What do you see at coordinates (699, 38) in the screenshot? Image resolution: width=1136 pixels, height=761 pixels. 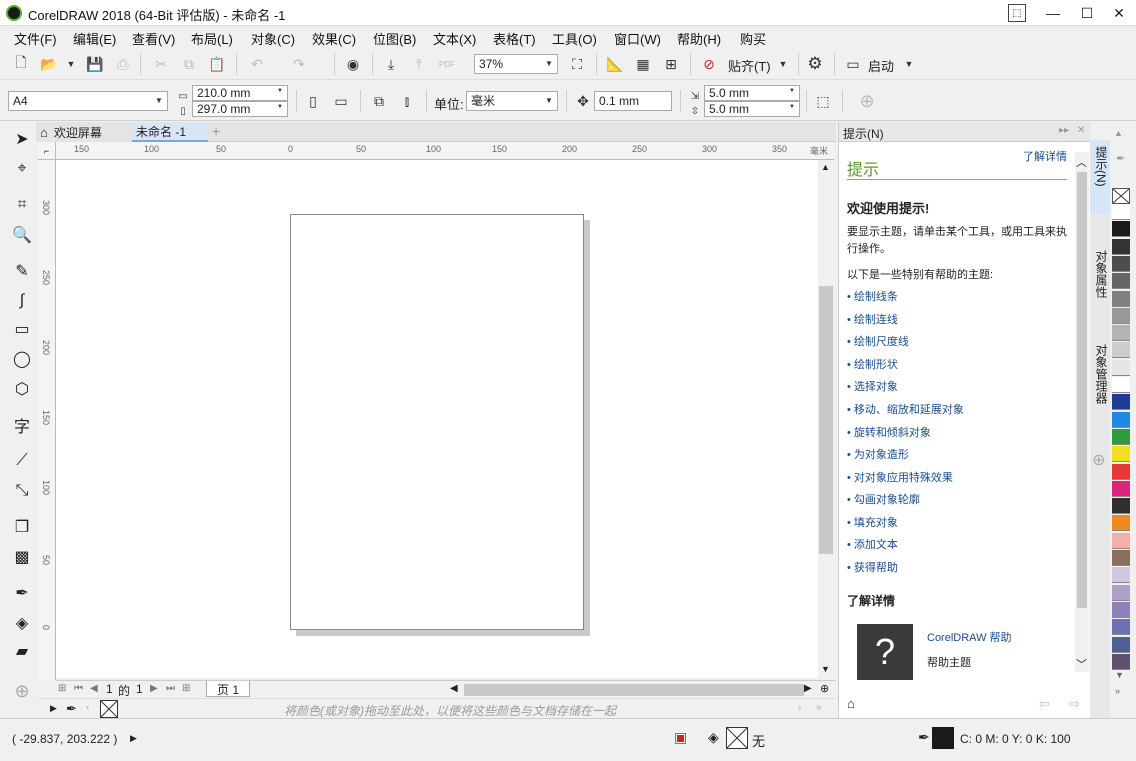 I see `menu-help: 帮助(H)` at bounding box center [699, 38].